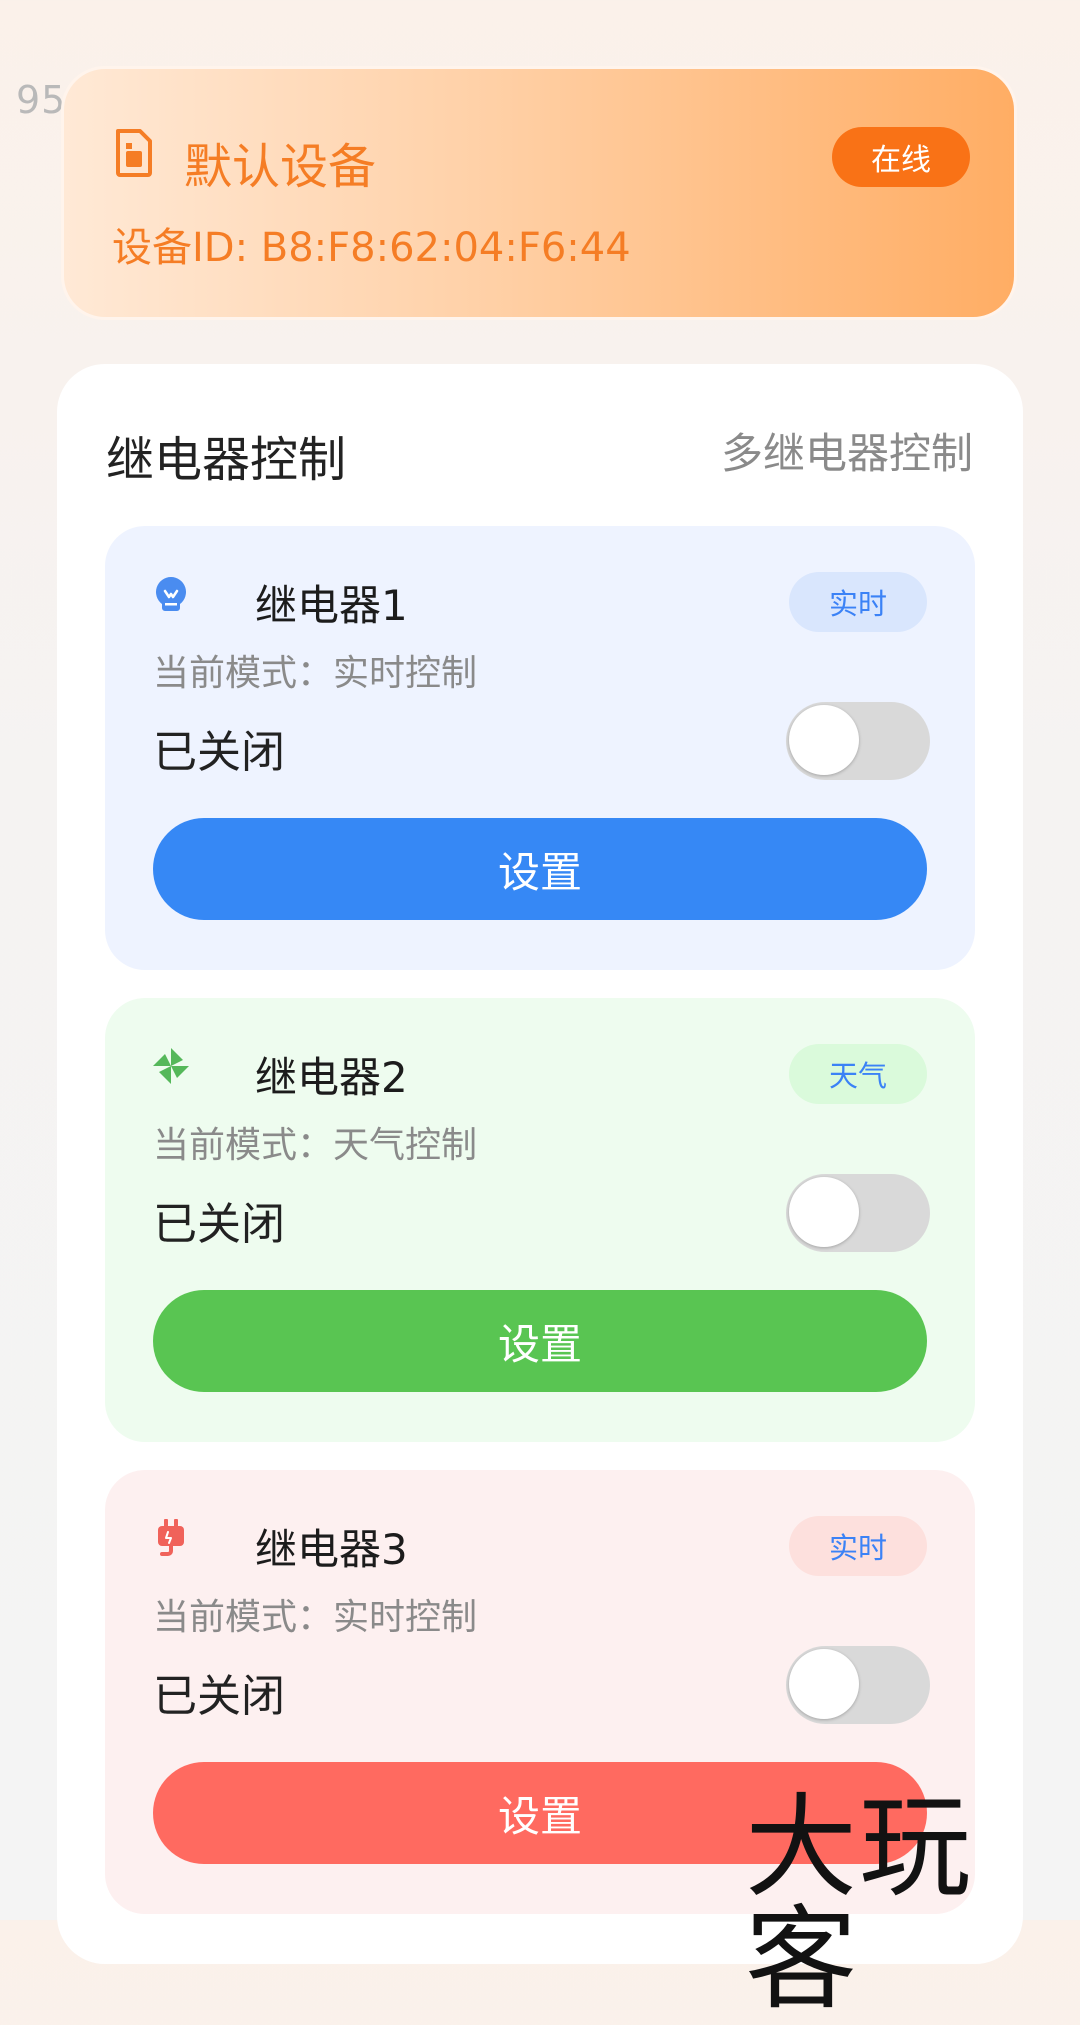 Image resolution: width=1080 pixels, height=2025 pixels. Describe the element at coordinates (171, 594) in the screenshot. I see `bulb-icon` at that location.